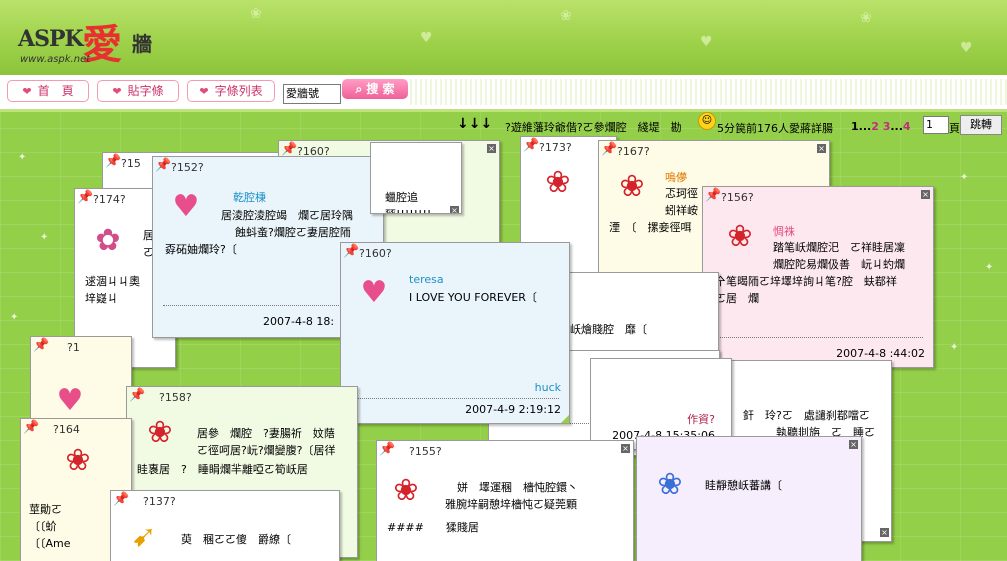 The image size is (1007, 561). Describe the element at coordinates (249, 197) in the screenshot. I see `note-nick: 乾腔棅` at that location.